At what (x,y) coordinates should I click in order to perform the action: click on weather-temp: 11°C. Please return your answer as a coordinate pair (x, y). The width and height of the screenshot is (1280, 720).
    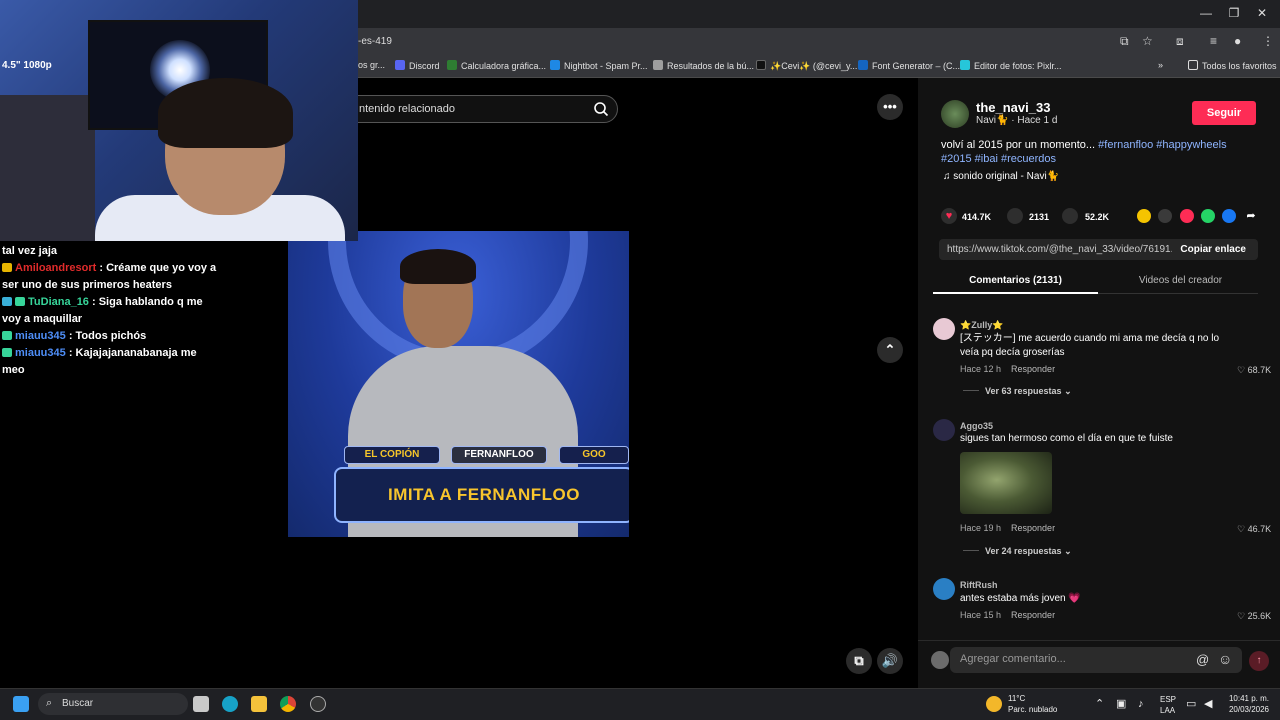
    Looking at the image, I should click on (1016, 699).